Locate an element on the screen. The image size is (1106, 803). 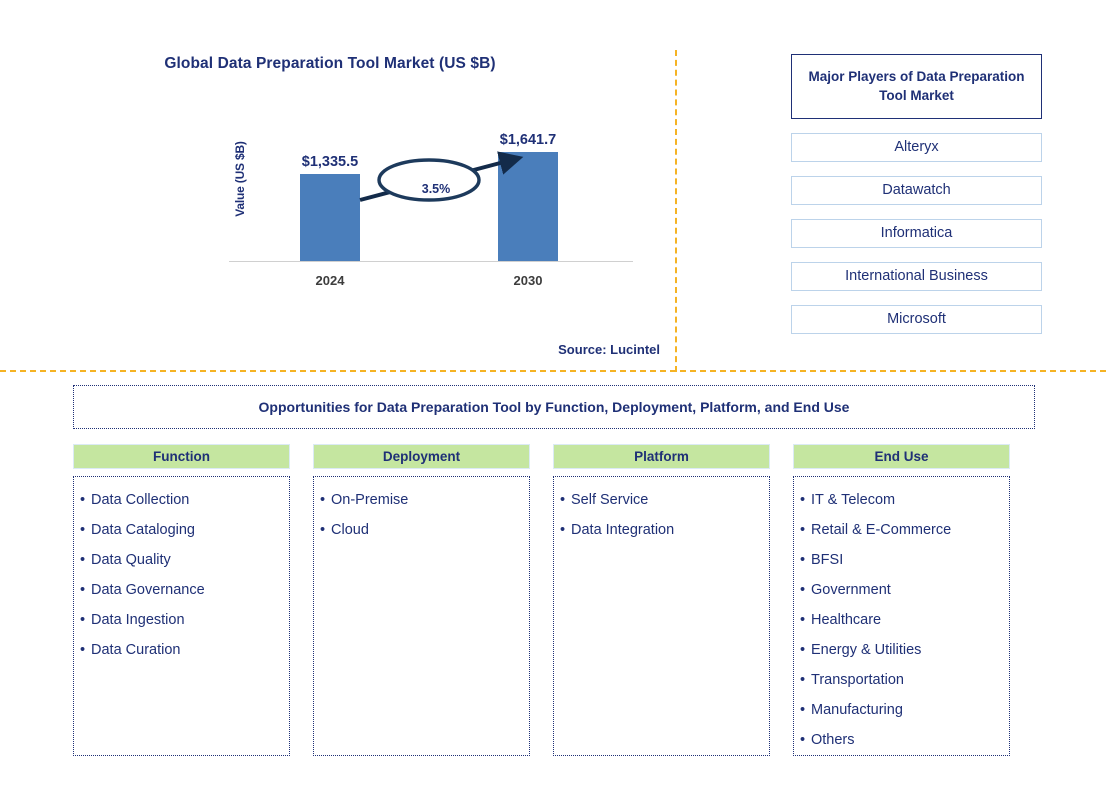
list-item-label: Manufacturing is located at coordinates (857, 710).